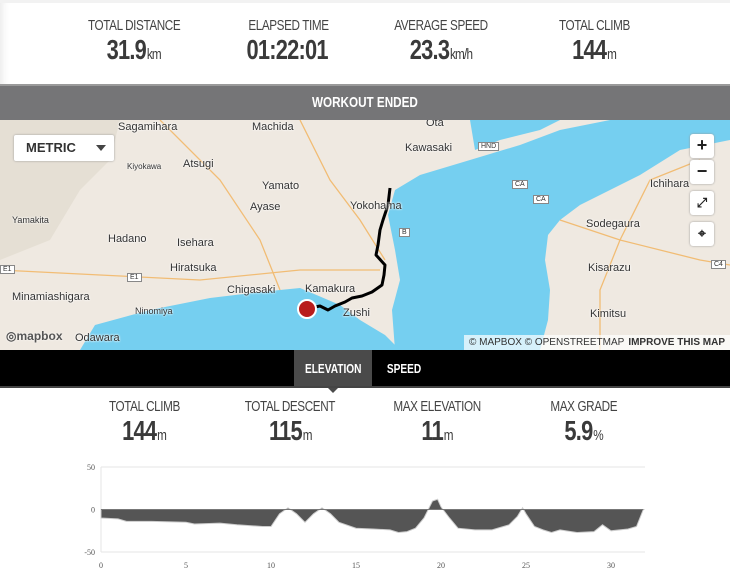  What do you see at coordinates (441, 565) in the screenshot?
I see `x-tick-label: 20` at bounding box center [441, 565].